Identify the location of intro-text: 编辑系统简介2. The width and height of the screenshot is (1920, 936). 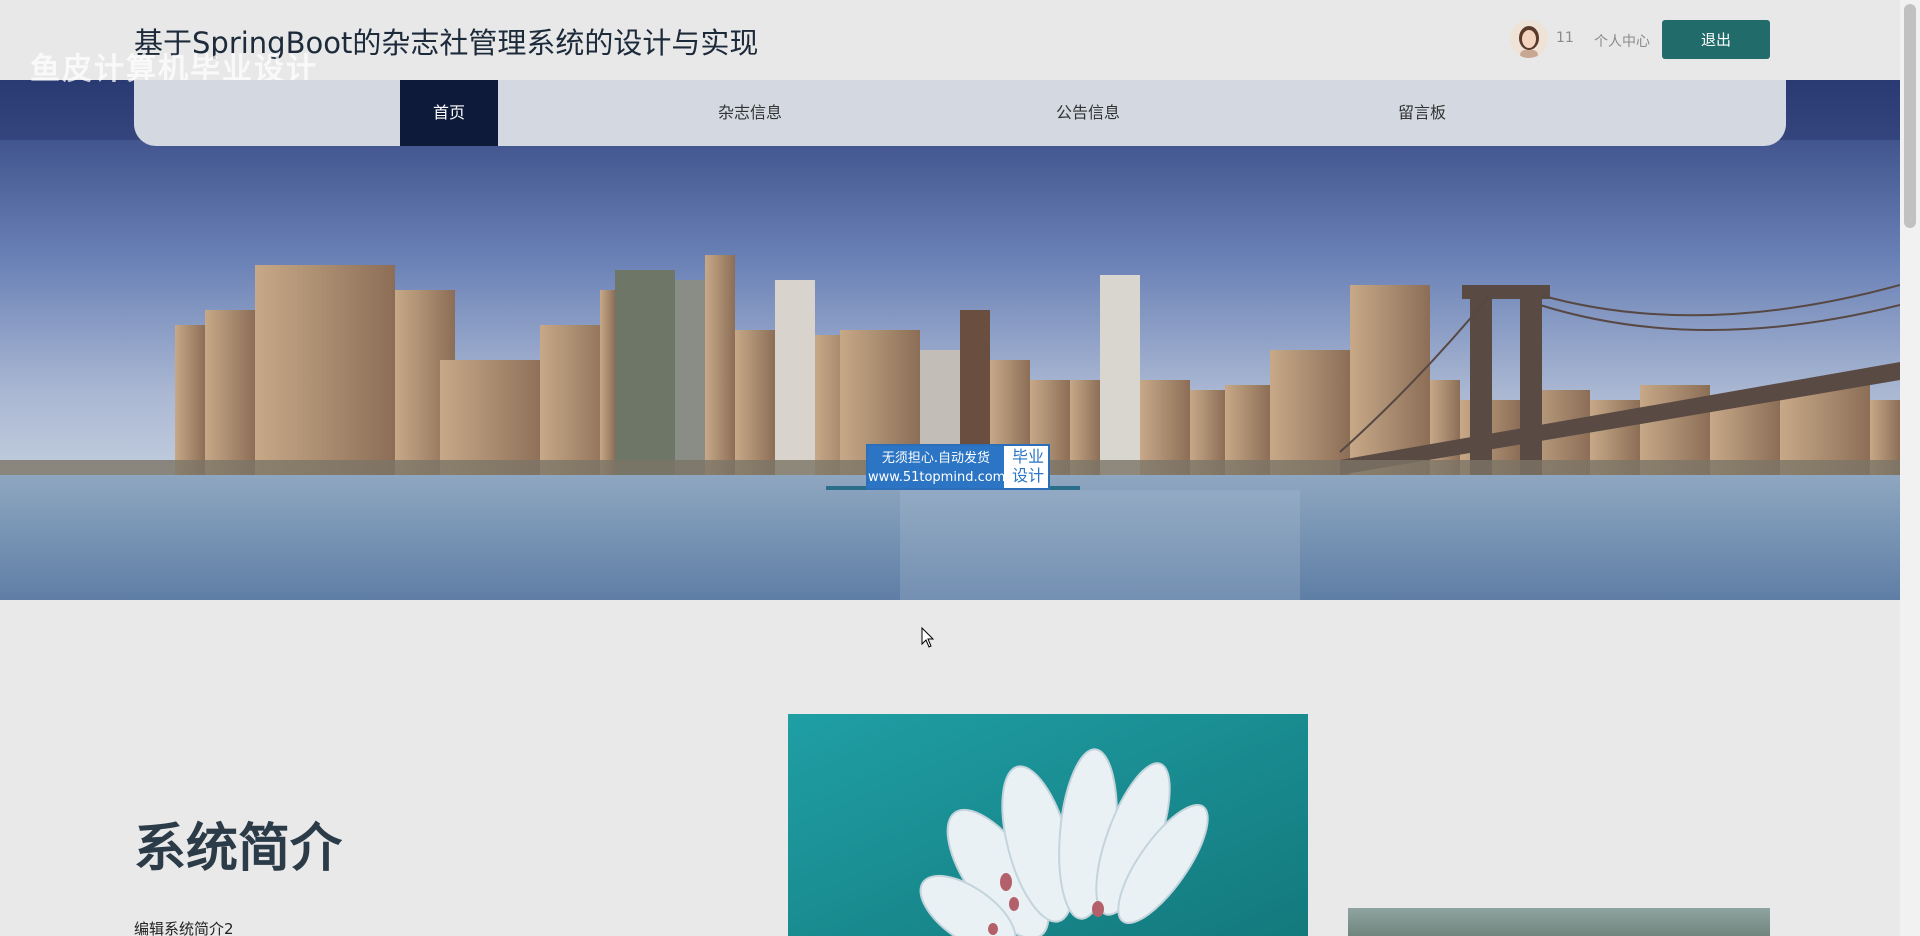
(184, 928).